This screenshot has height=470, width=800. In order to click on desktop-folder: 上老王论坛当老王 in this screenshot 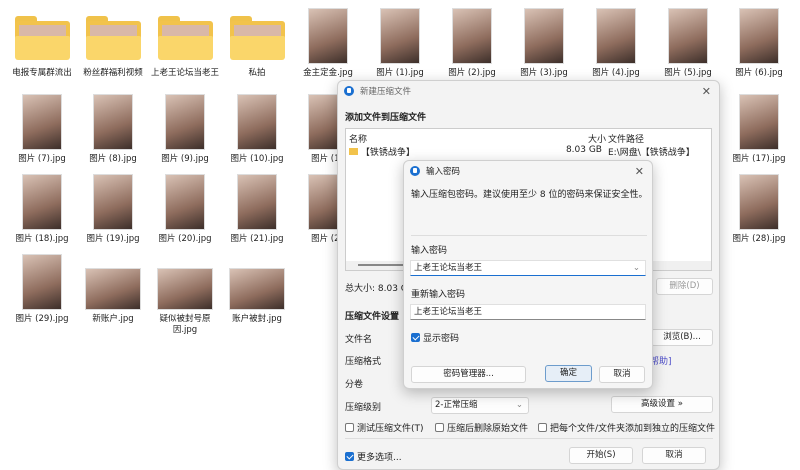, I will do `click(185, 42)`.